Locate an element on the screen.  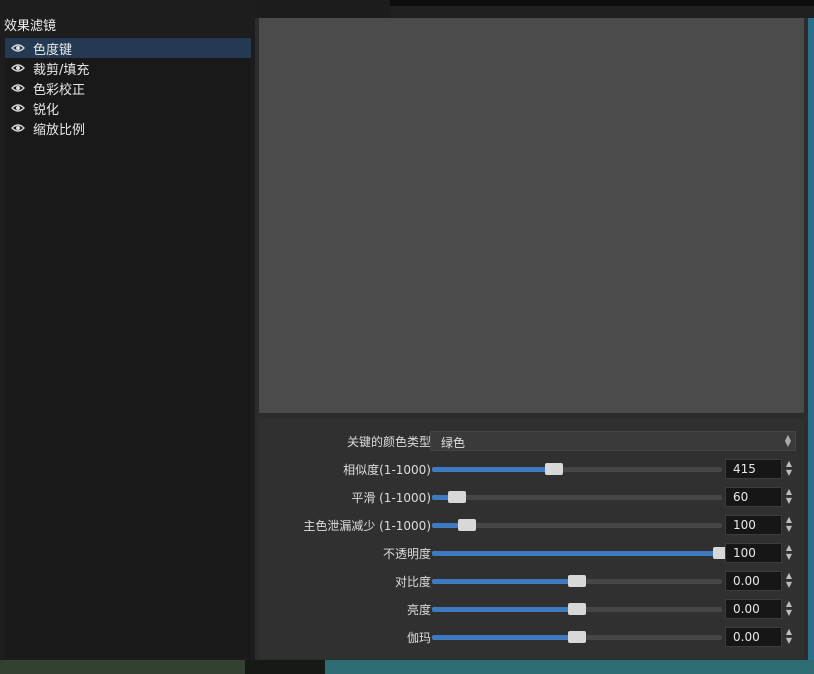
filter-item-label: 色彩校正 is located at coordinates (59, 90).